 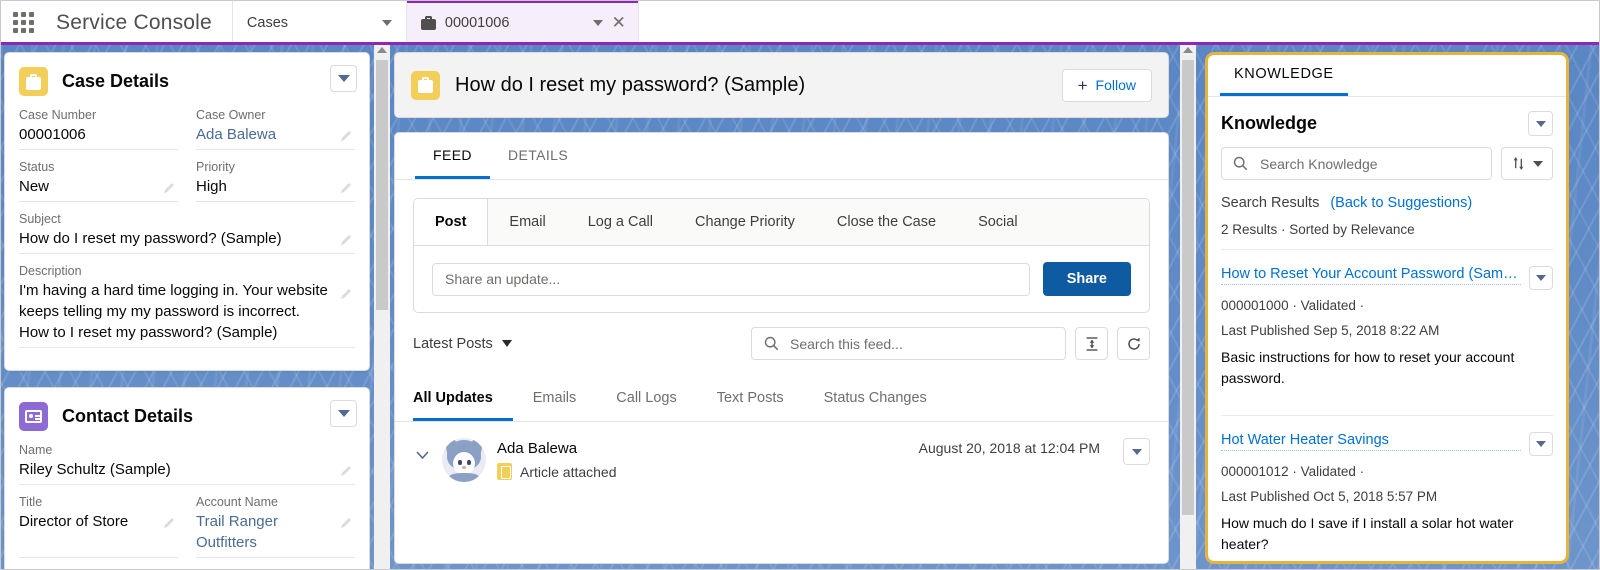 What do you see at coordinates (568, 471) in the screenshot?
I see `feed-item-subtext: Article attached` at bounding box center [568, 471].